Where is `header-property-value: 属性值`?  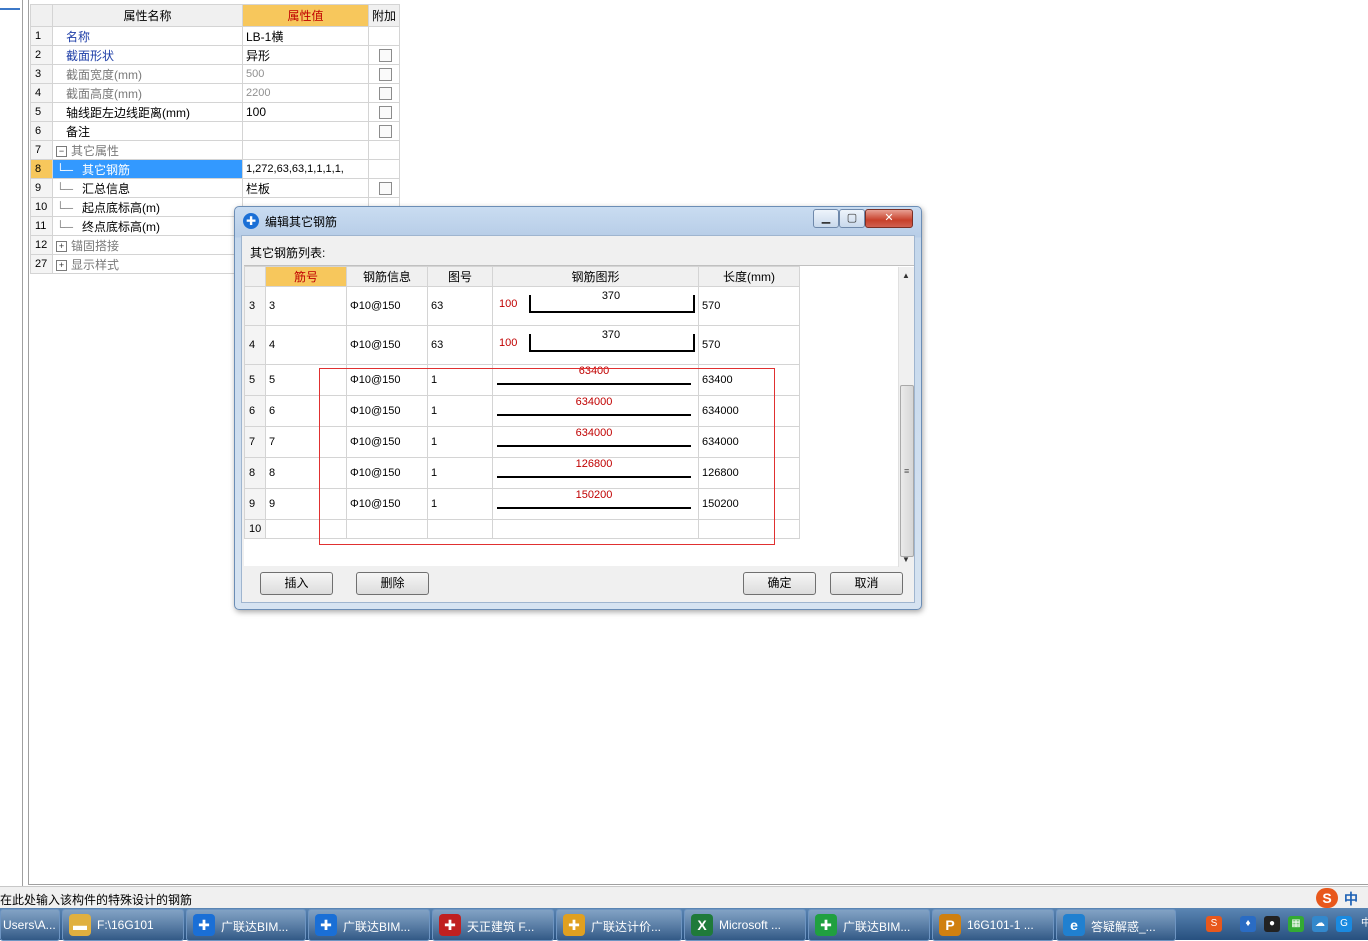 header-property-value: 属性值 is located at coordinates (305, 15).